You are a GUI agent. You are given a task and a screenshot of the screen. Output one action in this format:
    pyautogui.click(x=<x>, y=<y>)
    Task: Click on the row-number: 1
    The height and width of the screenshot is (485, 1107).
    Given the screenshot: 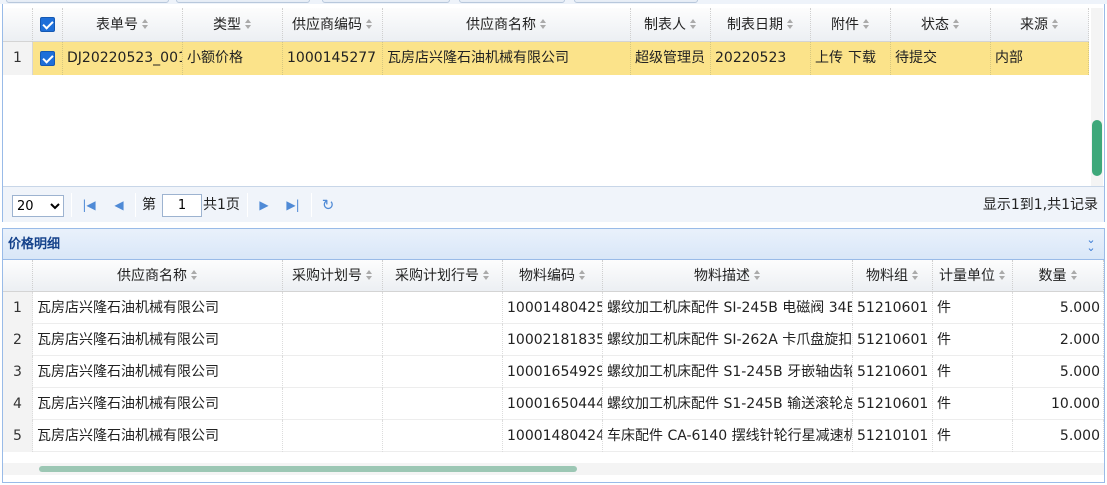 What is the action you would take?
    pyautogui.click(x=18, y=58)
    